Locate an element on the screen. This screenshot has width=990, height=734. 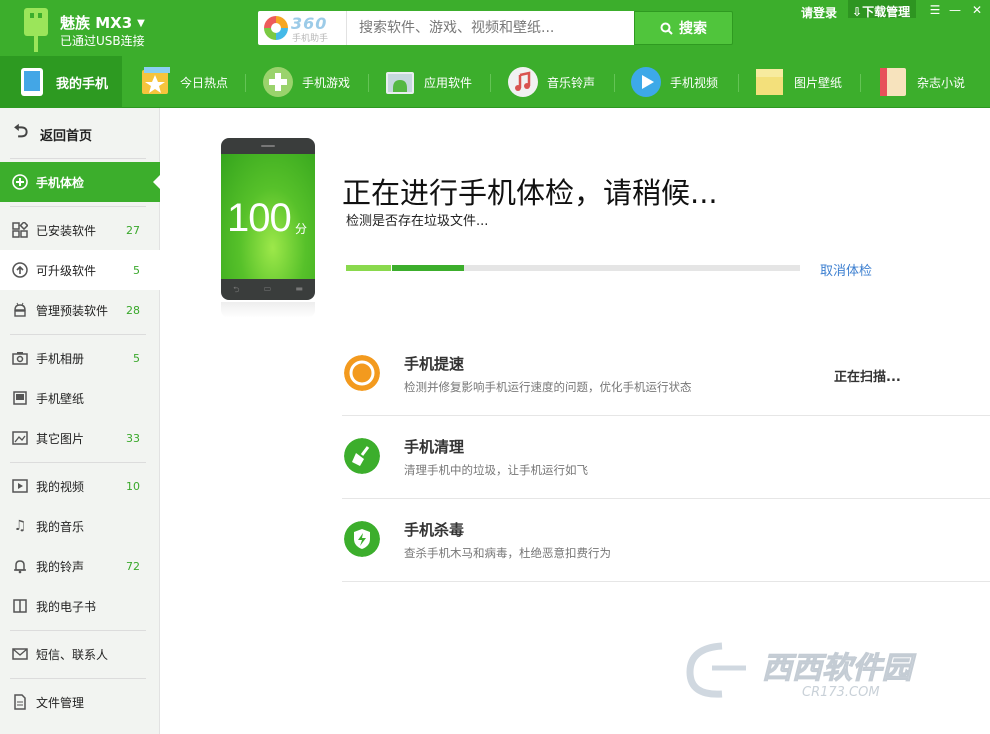
gamepad-icon is located at coordinates (278, 82).